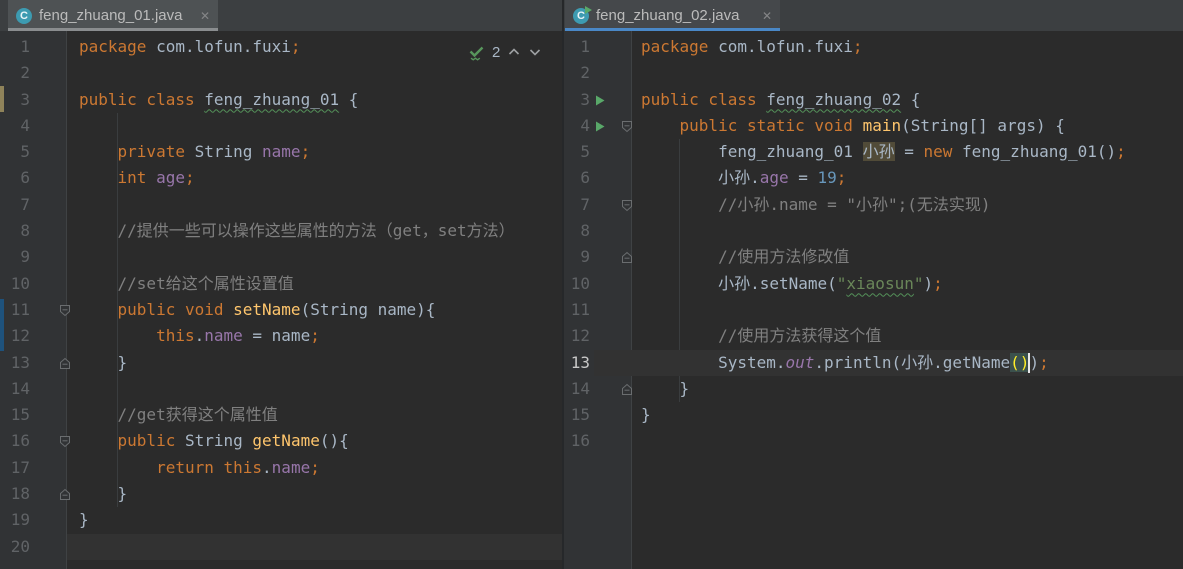 This screenshot has height=569, width=1183. I want to click on code-line: 15 //get获得这个属性值, so click(281, 415).